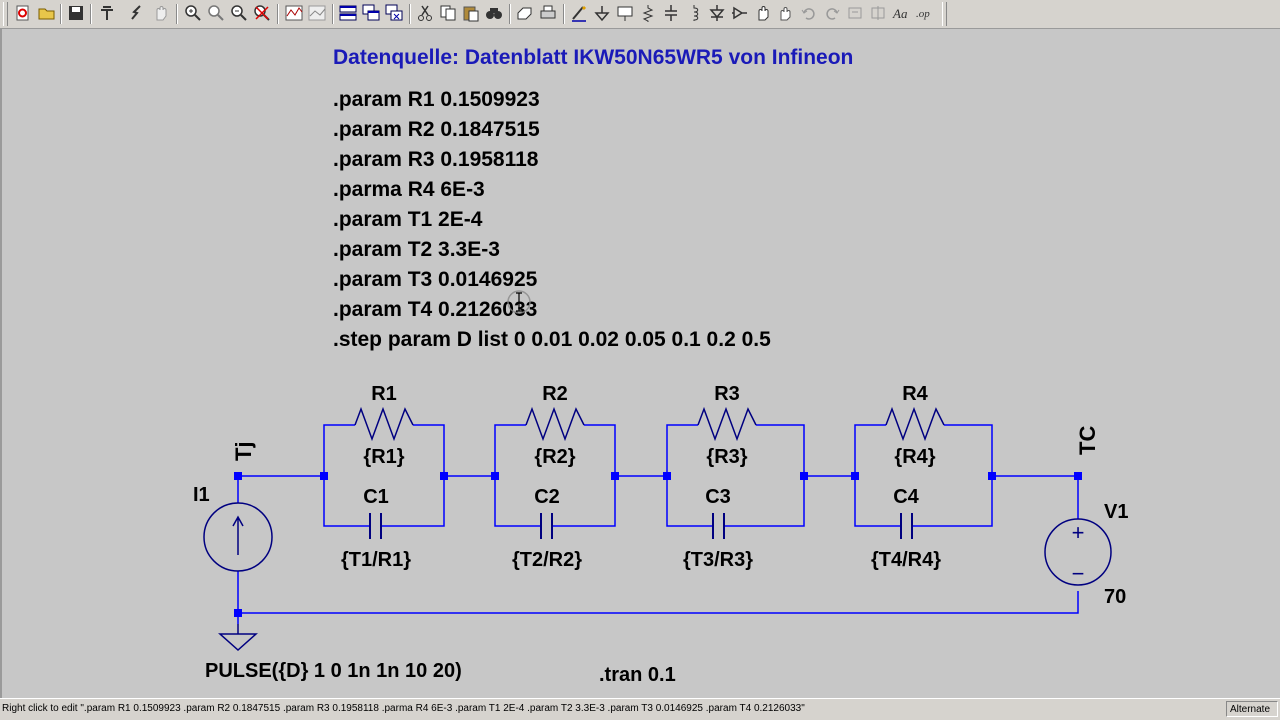 The width and height of the screenshot is (1280, 720). I want to click on resistor-r2-icon, so click(555, 424).